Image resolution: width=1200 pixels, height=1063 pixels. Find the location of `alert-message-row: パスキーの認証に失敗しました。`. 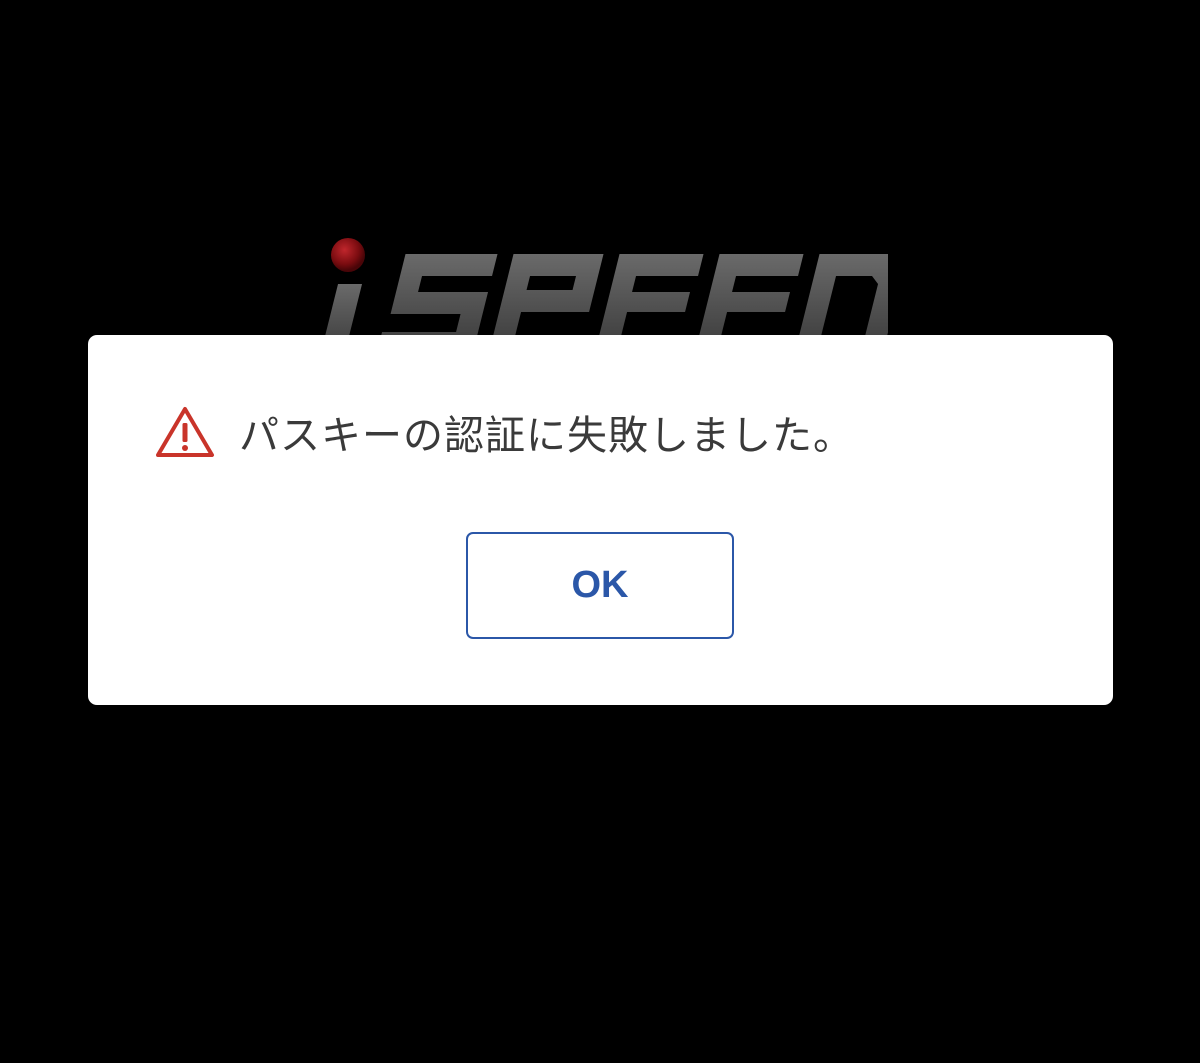

alert-message-row: パスキーの認証に失敗しました。 is located at coordinates (504, 432).